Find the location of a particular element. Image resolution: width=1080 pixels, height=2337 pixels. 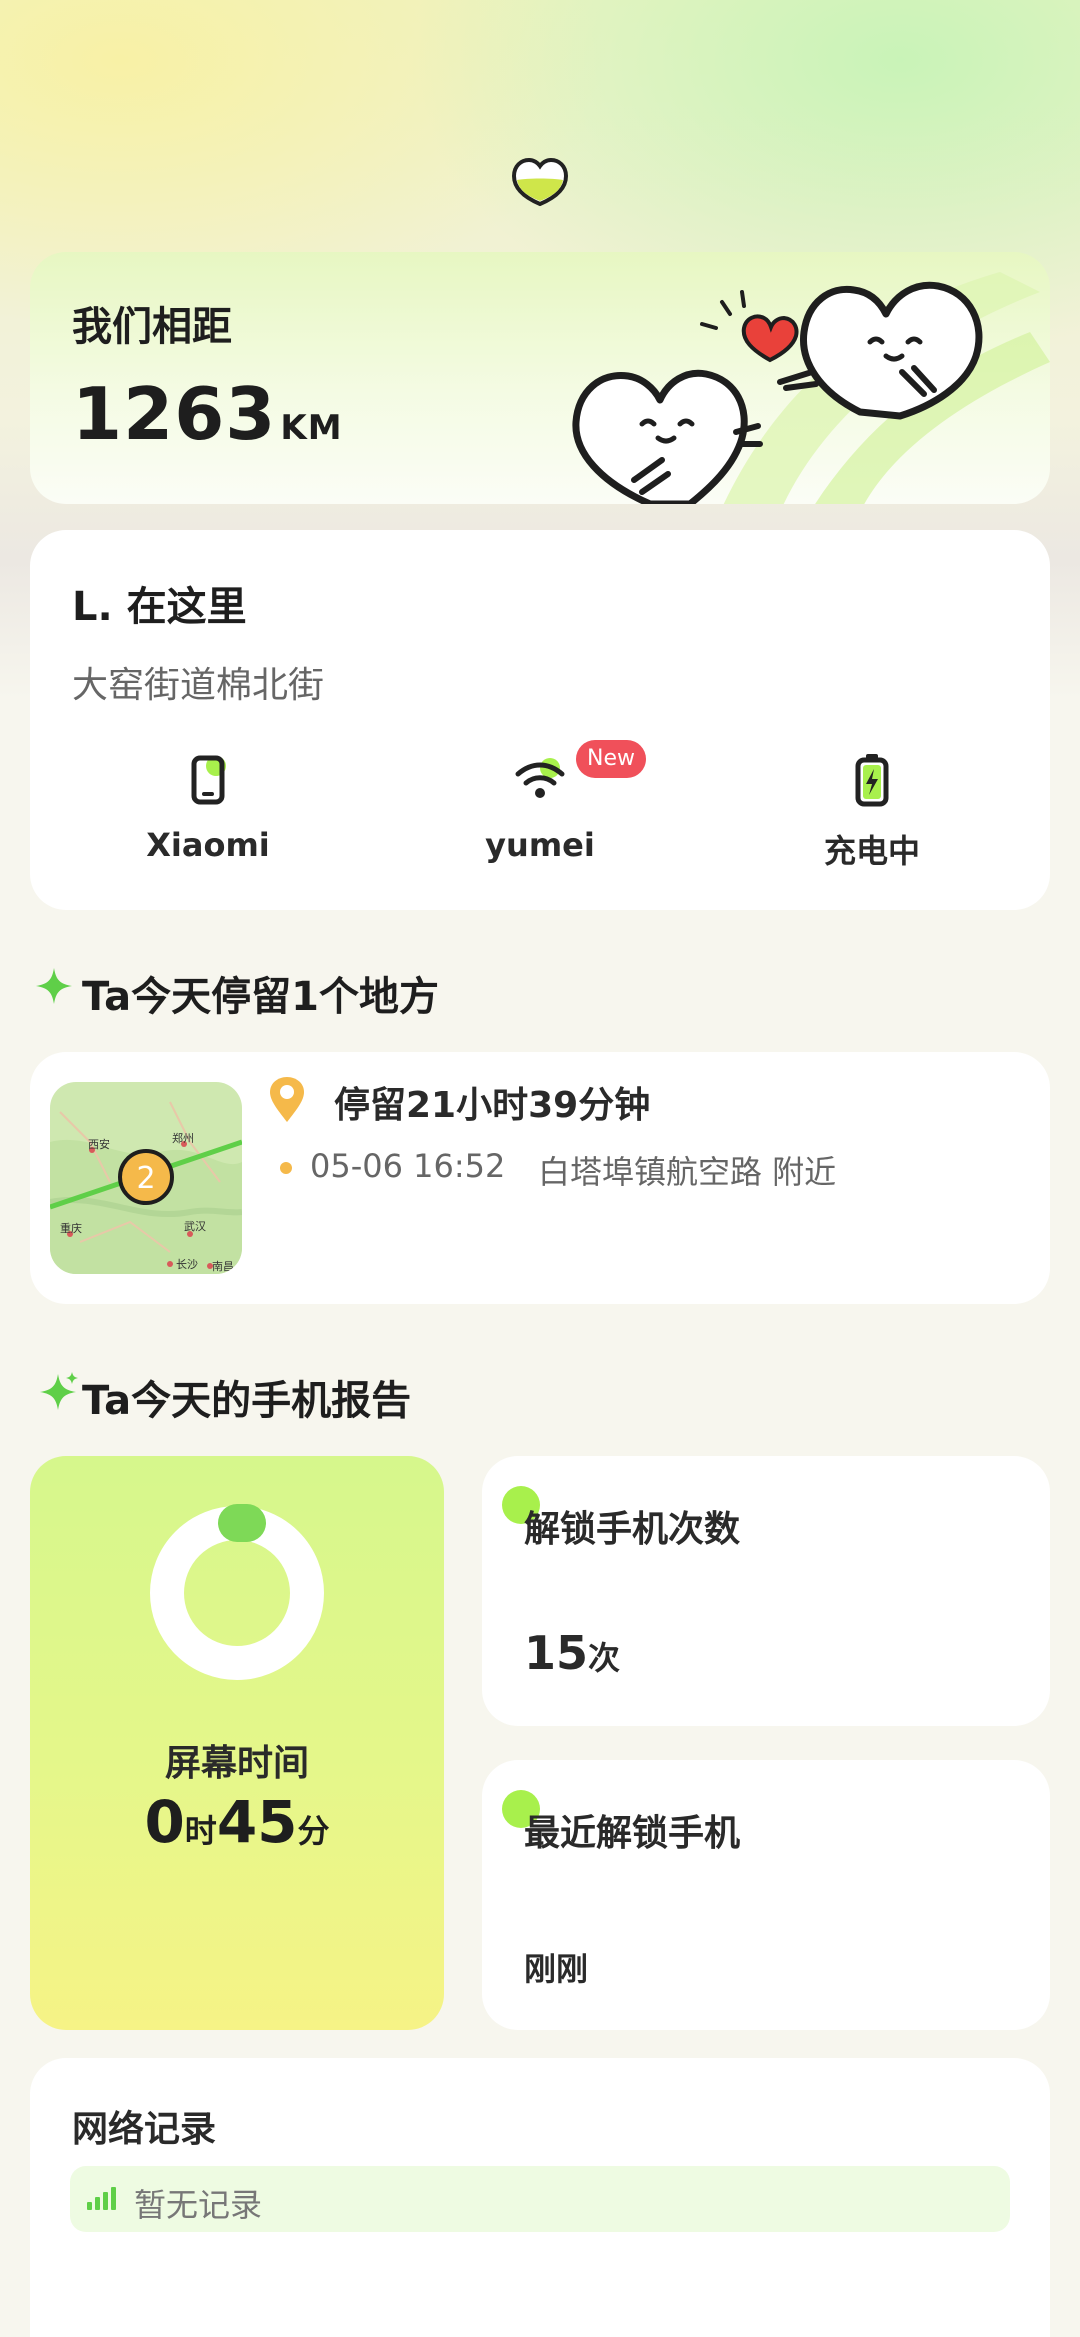

map-label-changsha: 长沙 is located at coordinates (187, 1264).